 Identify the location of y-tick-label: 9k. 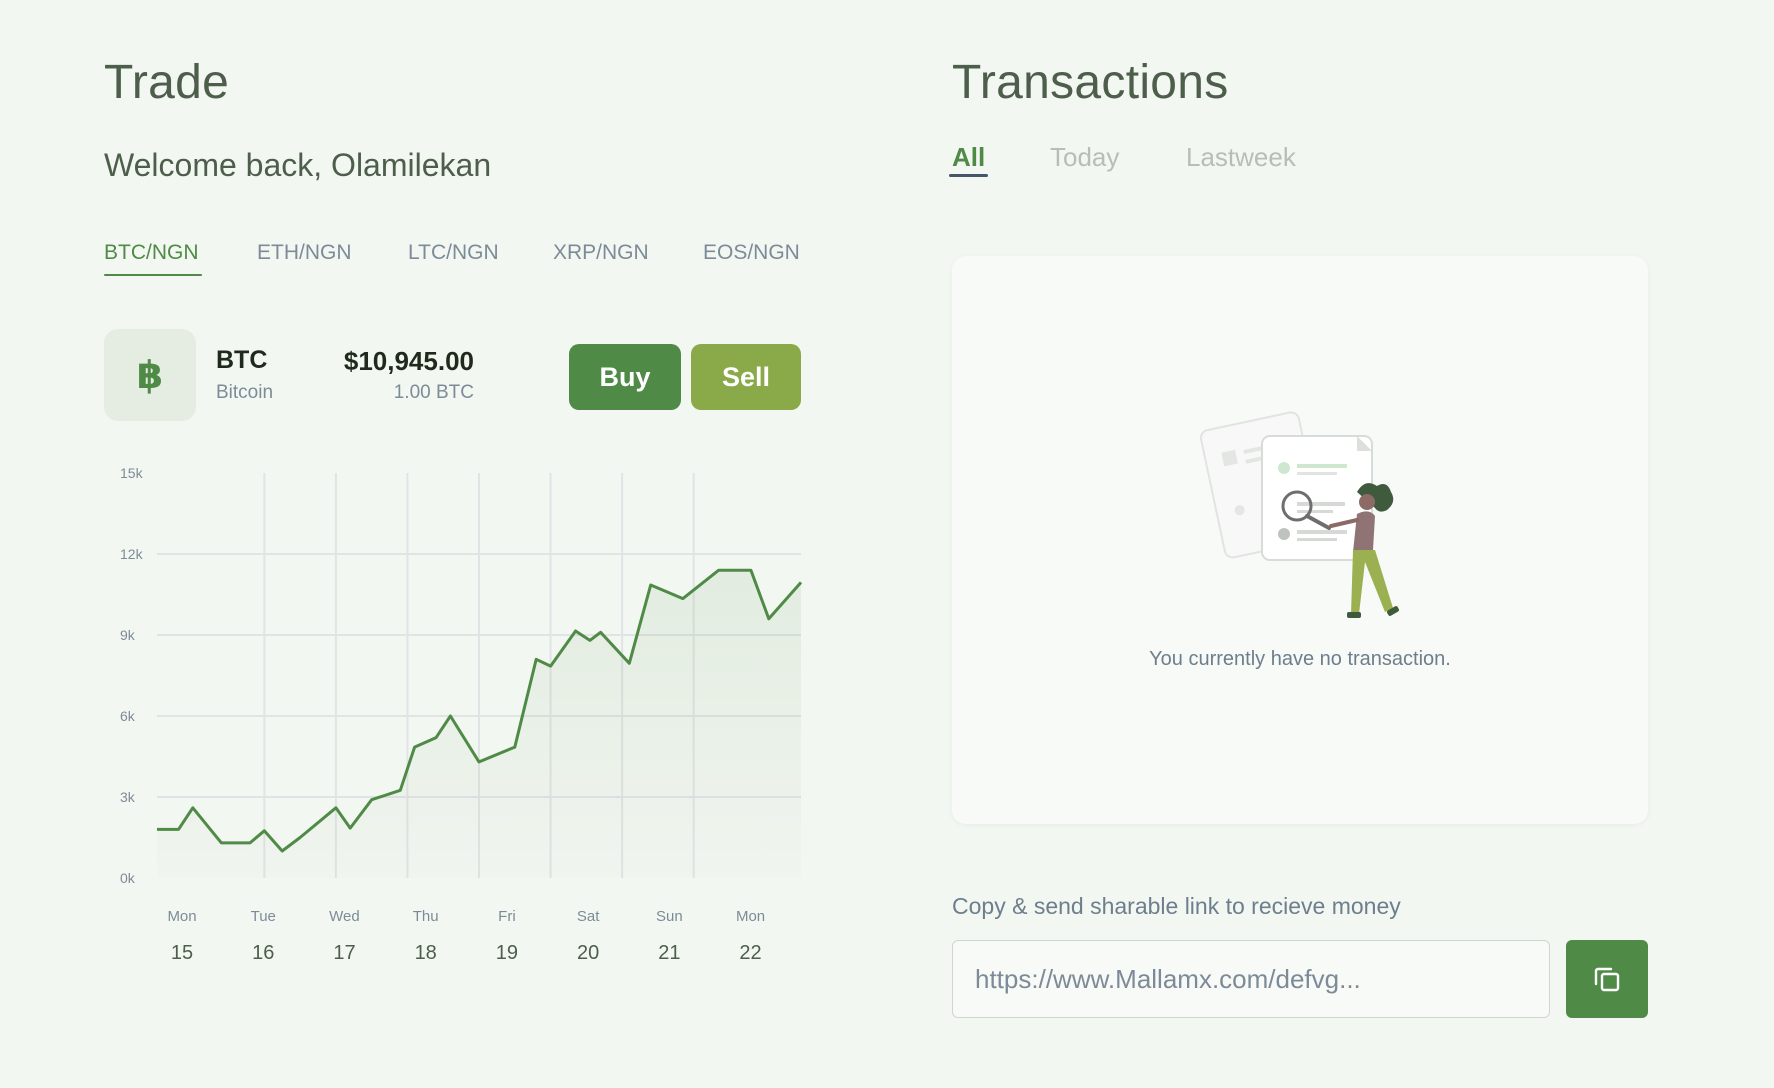
(128, 635).